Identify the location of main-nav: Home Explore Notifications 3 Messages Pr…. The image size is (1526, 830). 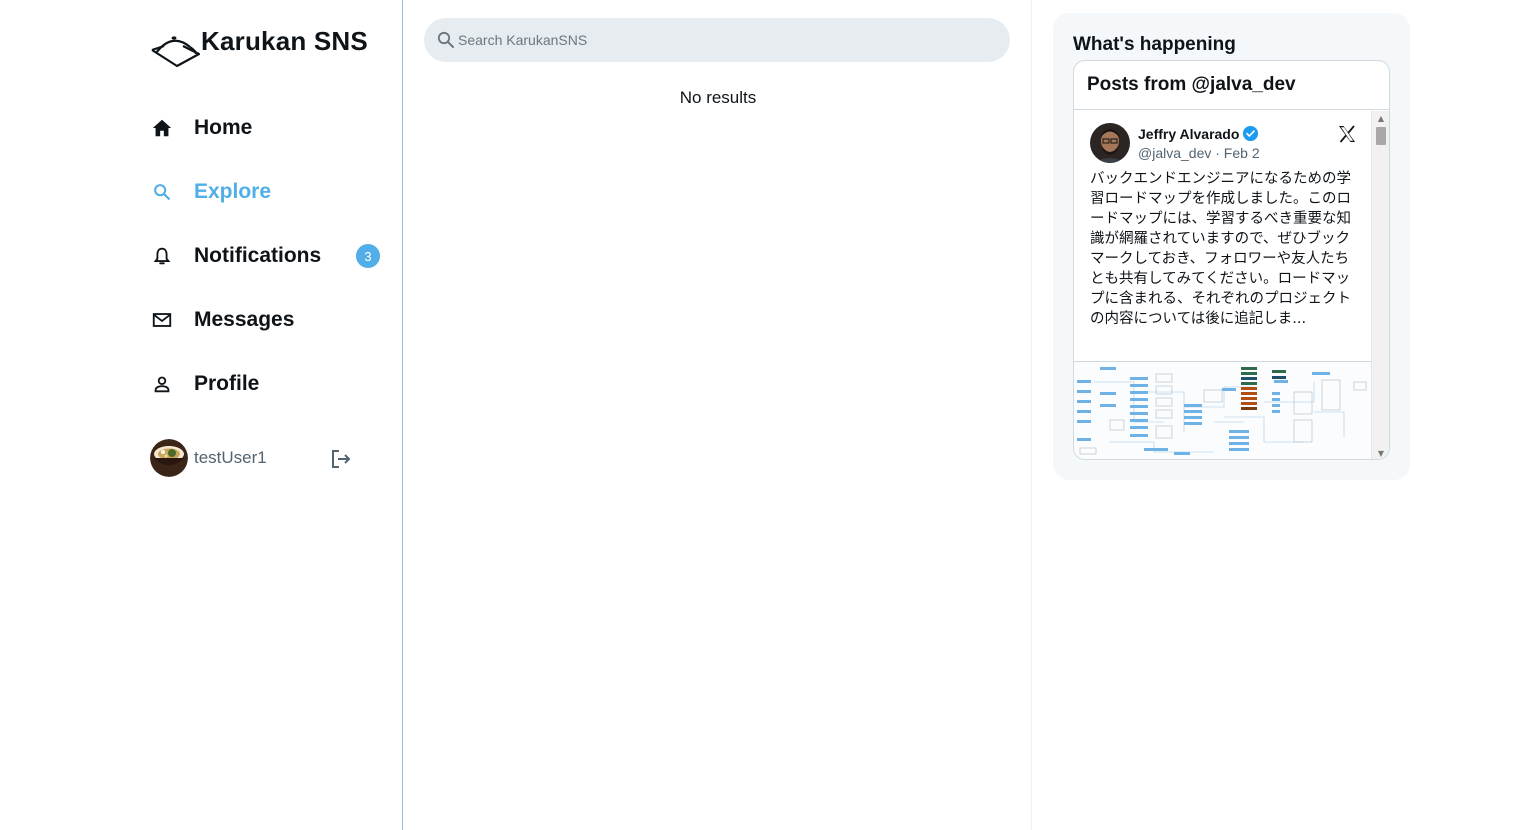
(270, 256).